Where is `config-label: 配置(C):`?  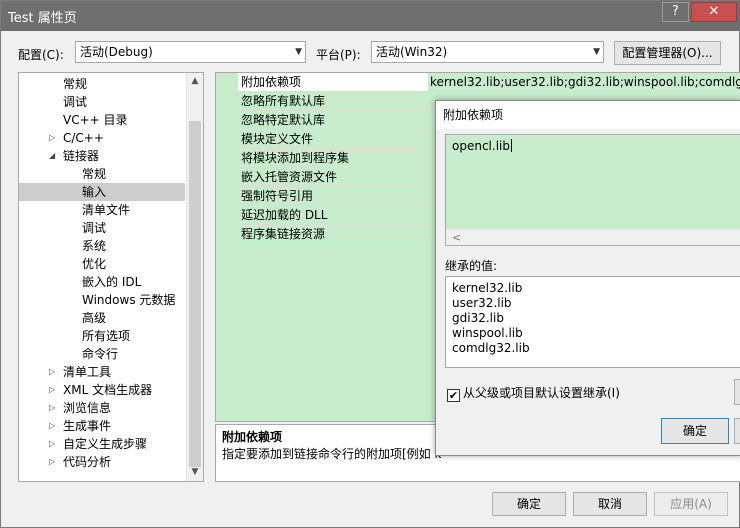
config-label: 配置(C): is located at coordinates (41, 55).